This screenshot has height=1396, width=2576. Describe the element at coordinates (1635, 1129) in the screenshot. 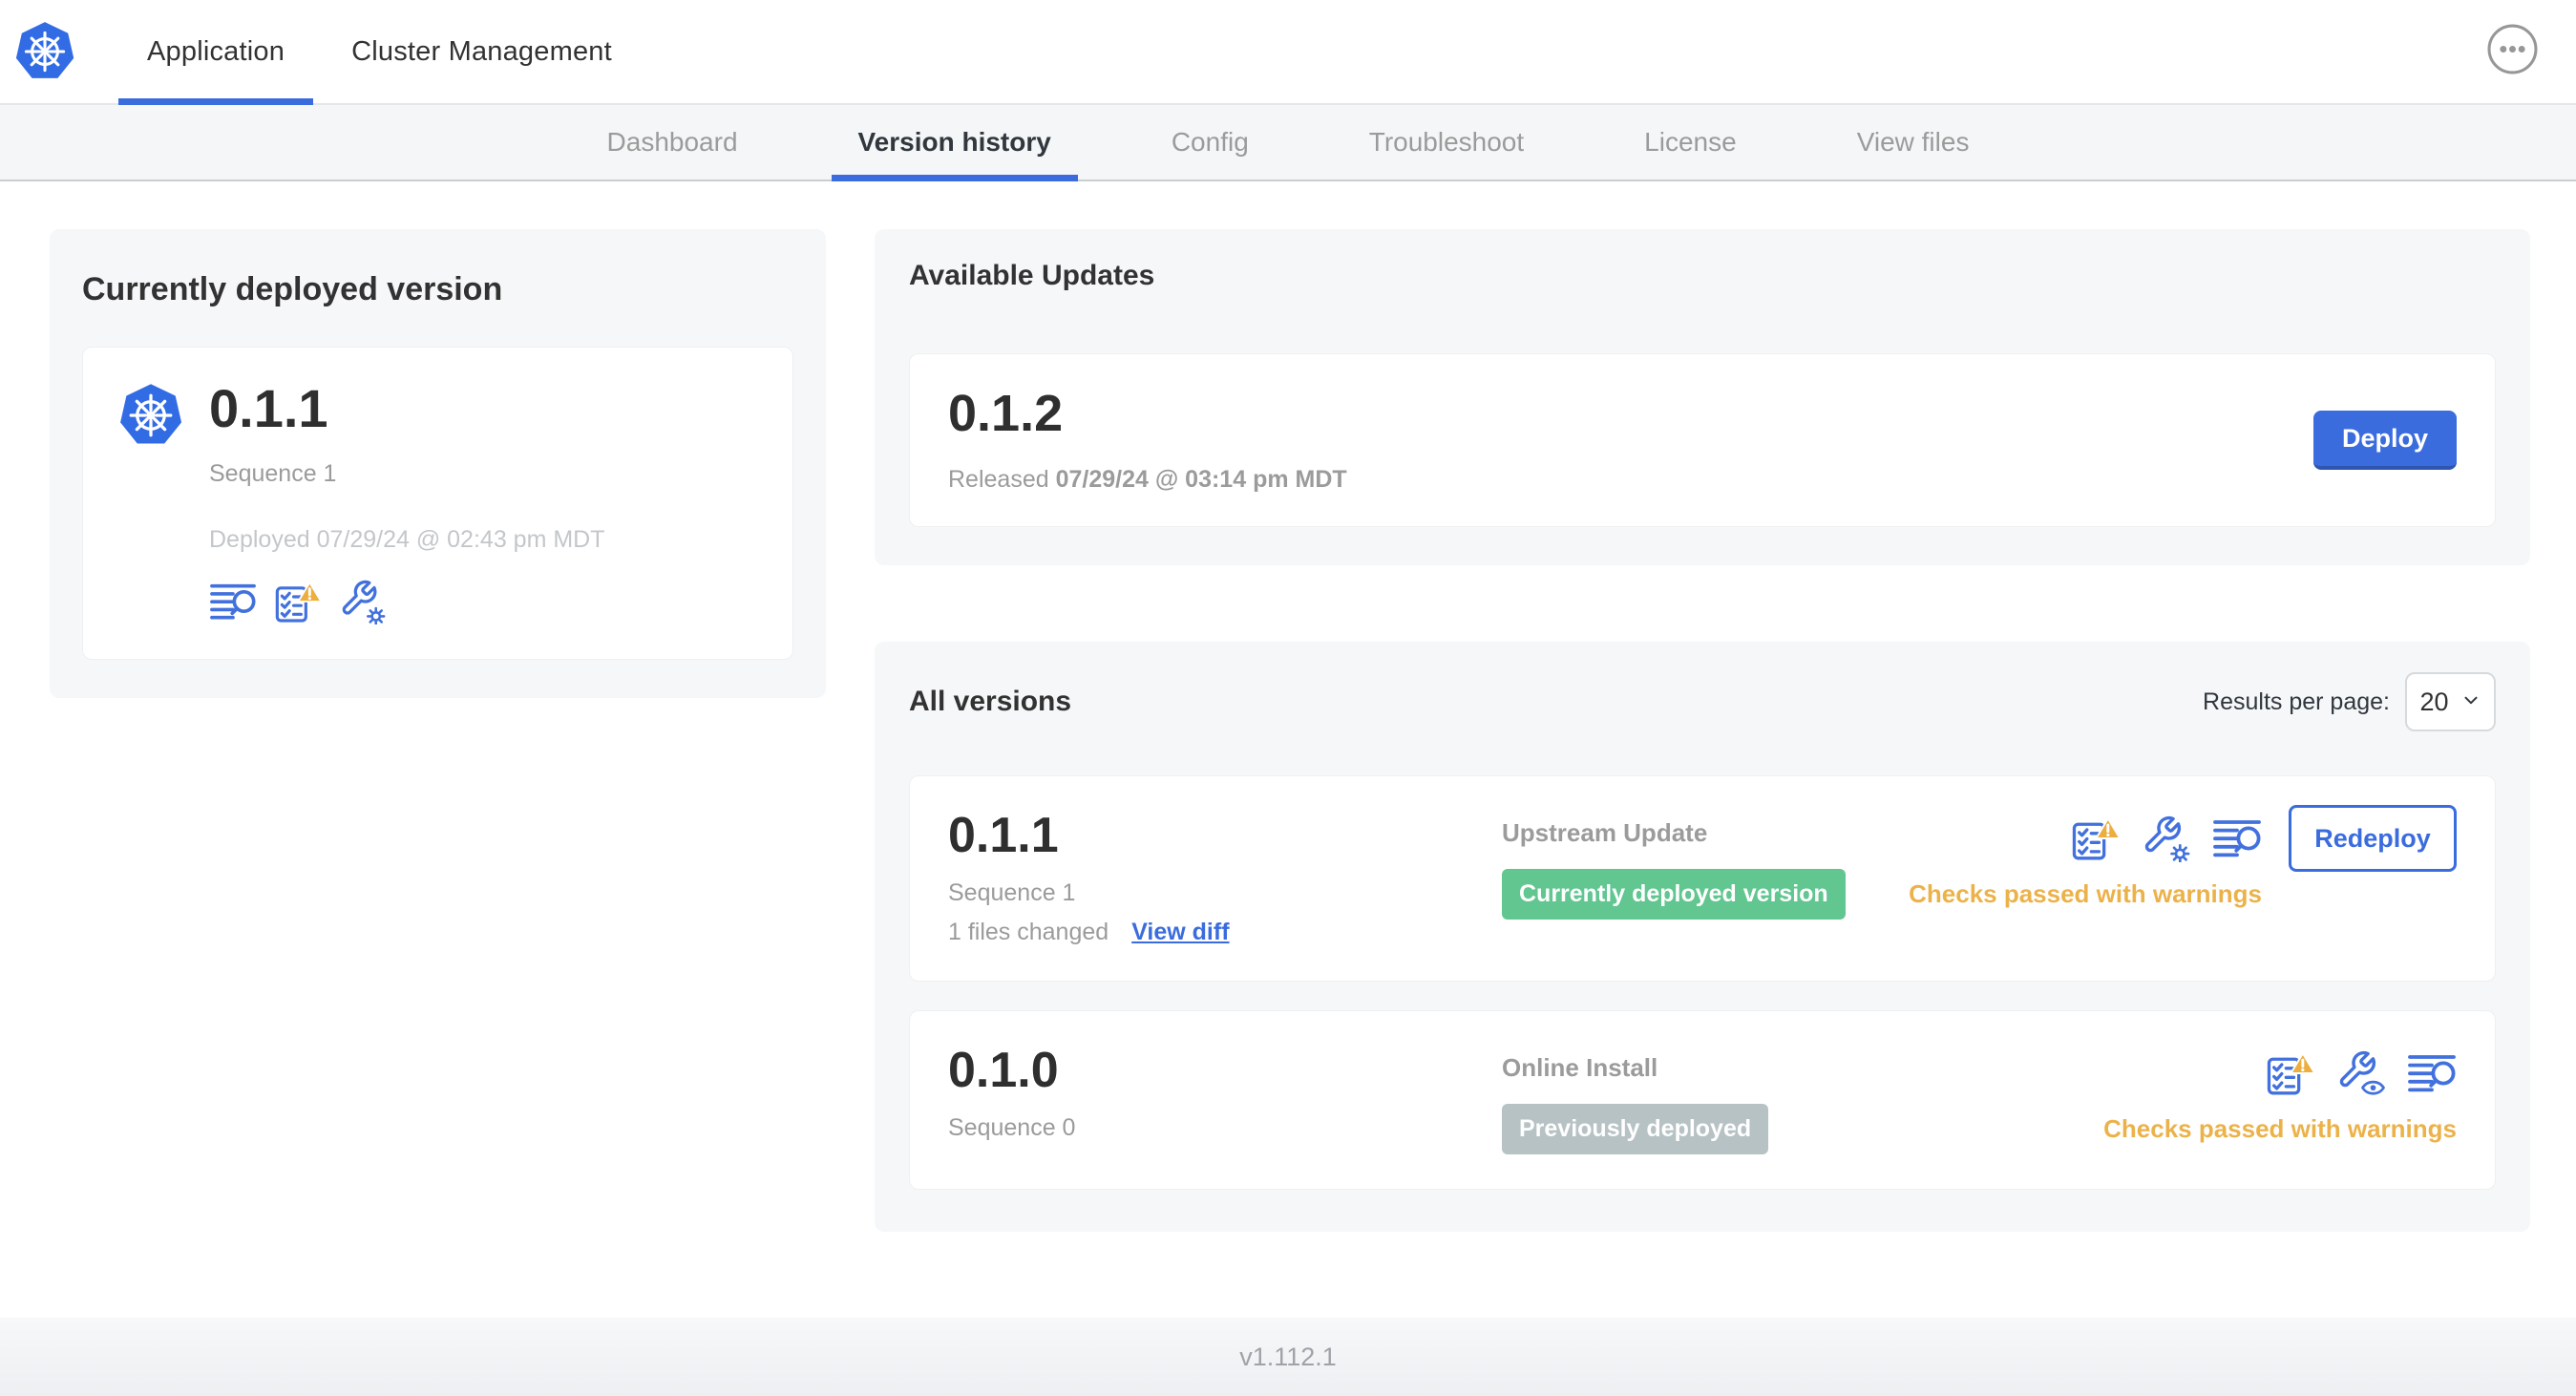

I see `status-badge: Previously deployed` at that location.